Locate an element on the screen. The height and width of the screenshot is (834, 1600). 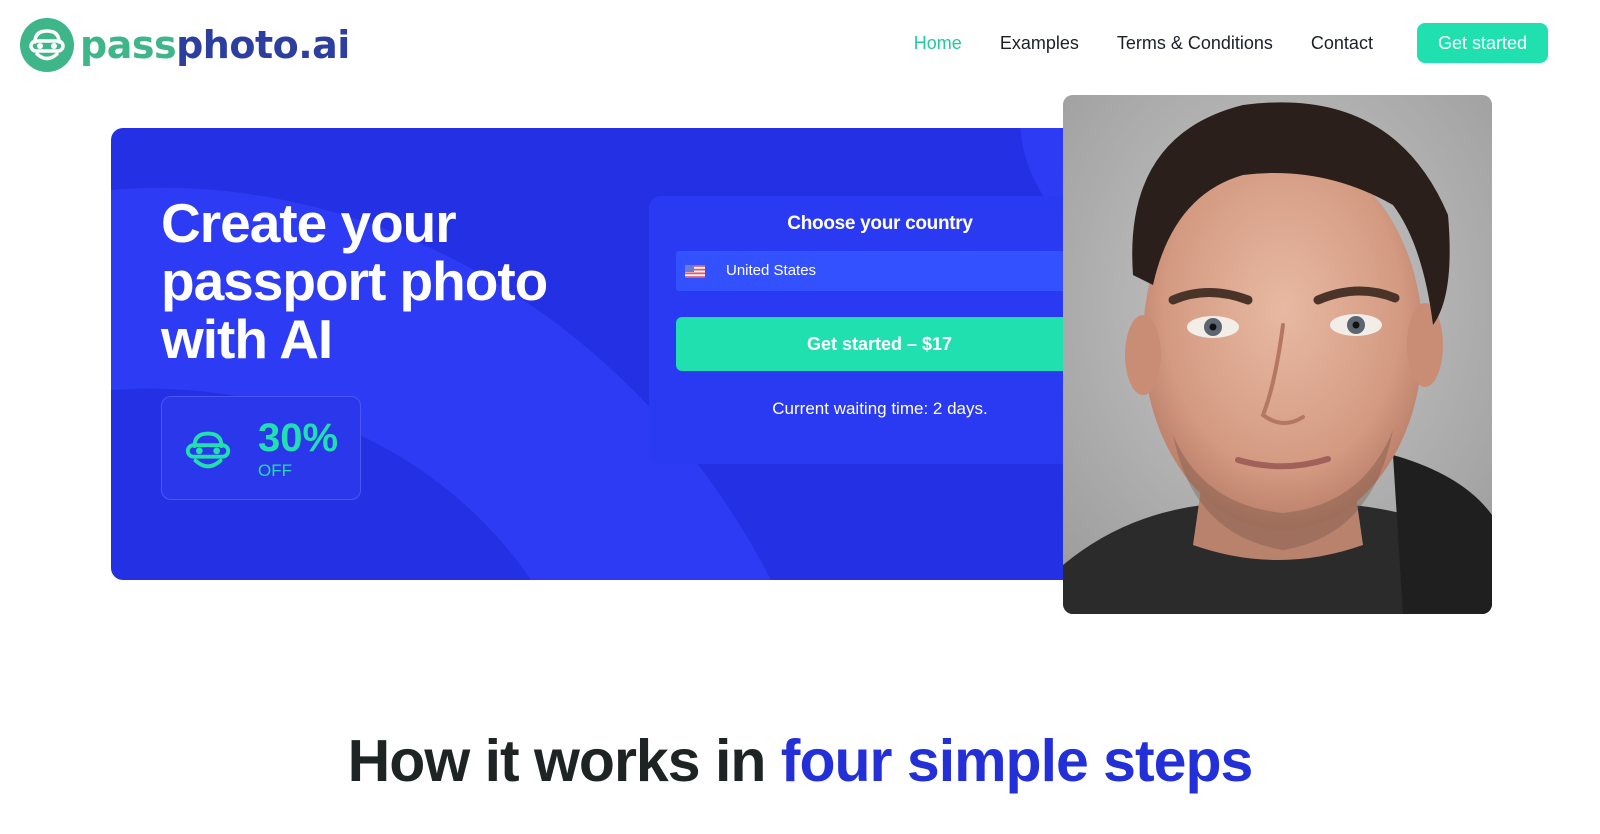
country-card-title: Choose your country is located at coordinates (880, 223).